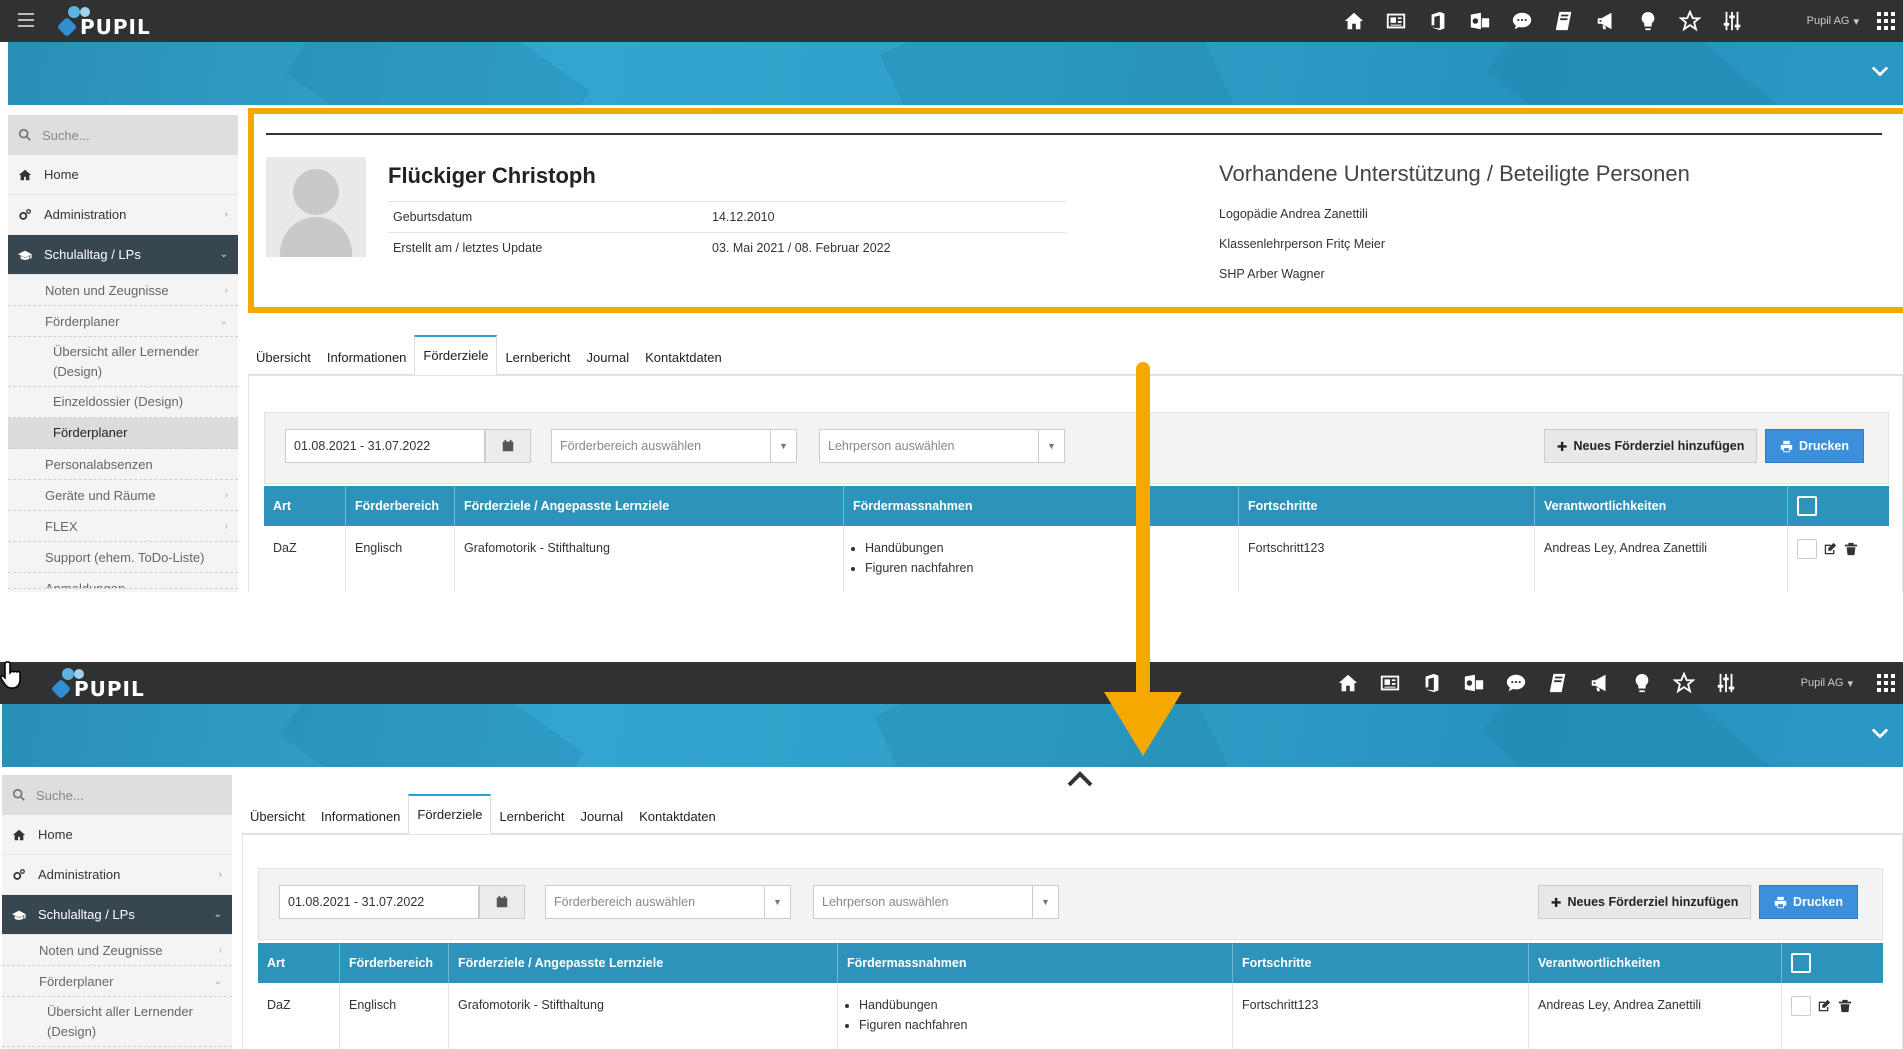  What do you see at coordinates (123, 464) in the screenshot?
I see `sidebar-item-personalabsenzen: Personalabsenzen` at bounding box center [123, 464].